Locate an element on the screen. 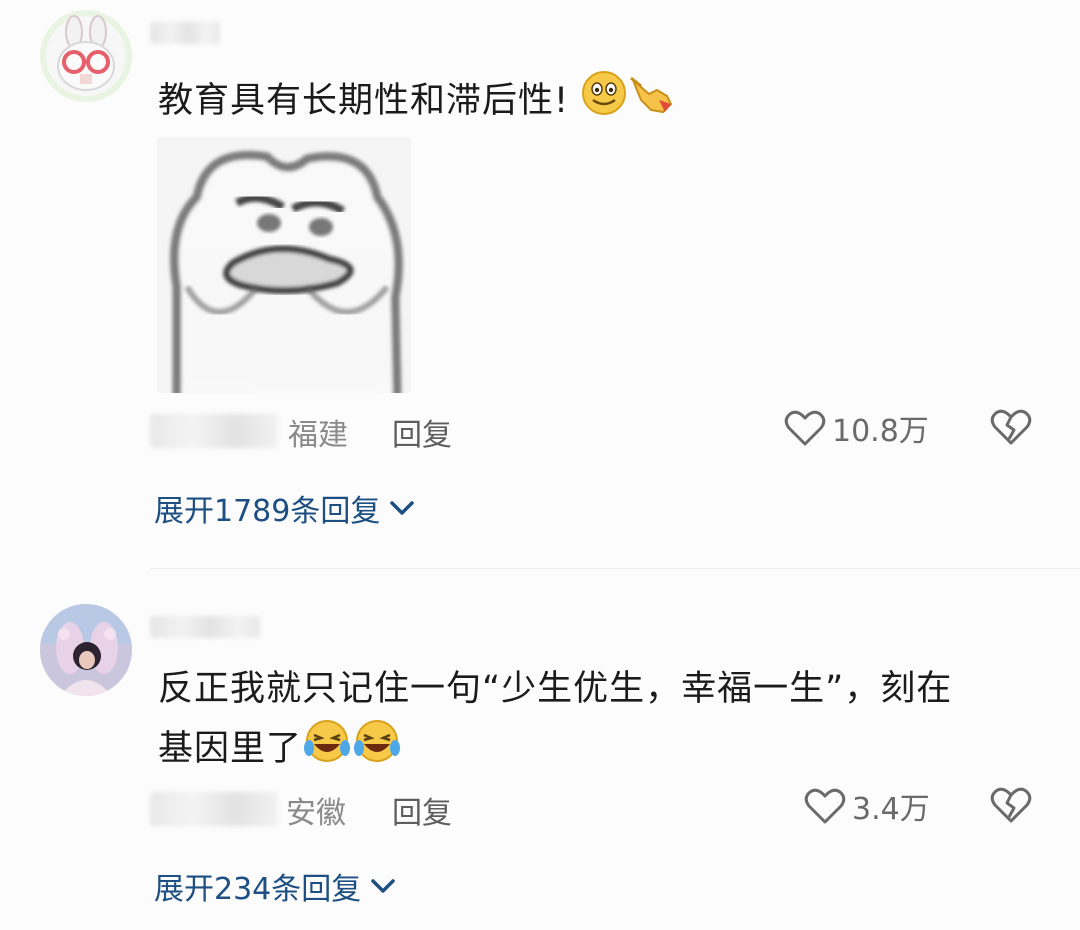 This screenshot has height=930, width=1080. comment-divider is located at coordinates (615, 568).